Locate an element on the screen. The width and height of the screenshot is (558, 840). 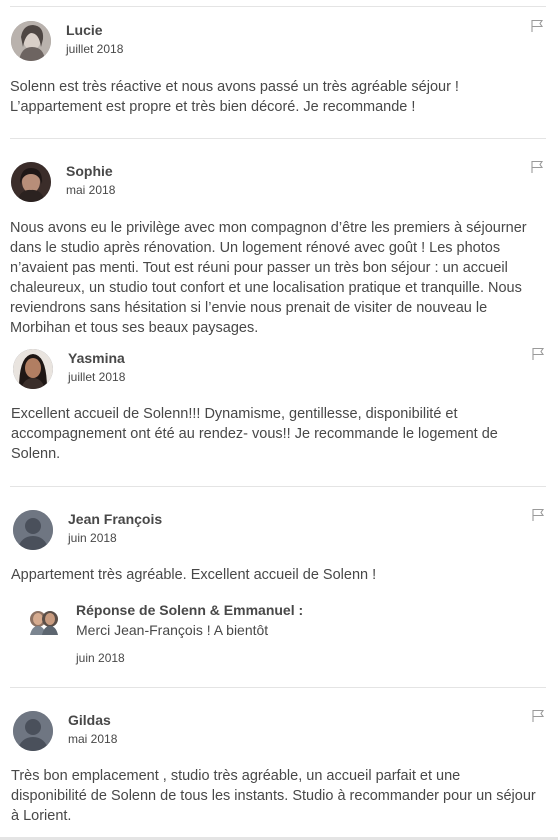
response-text: Merci Jean-François ! A bientôt is located at coordinates (172, 630).